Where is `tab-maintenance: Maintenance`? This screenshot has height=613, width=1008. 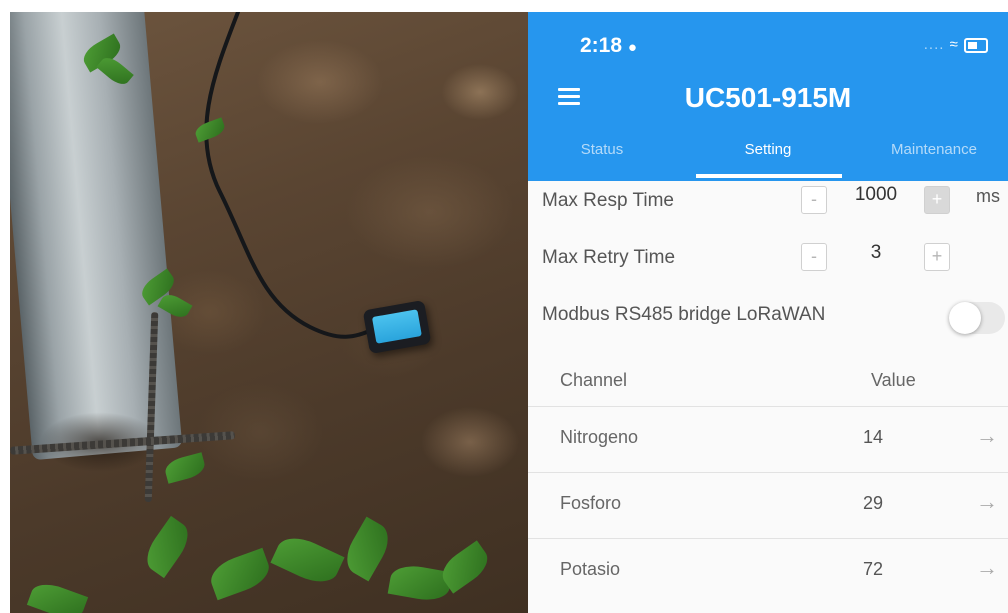
tab-maintenance: Maintenance is located at coordinates (934, 149).